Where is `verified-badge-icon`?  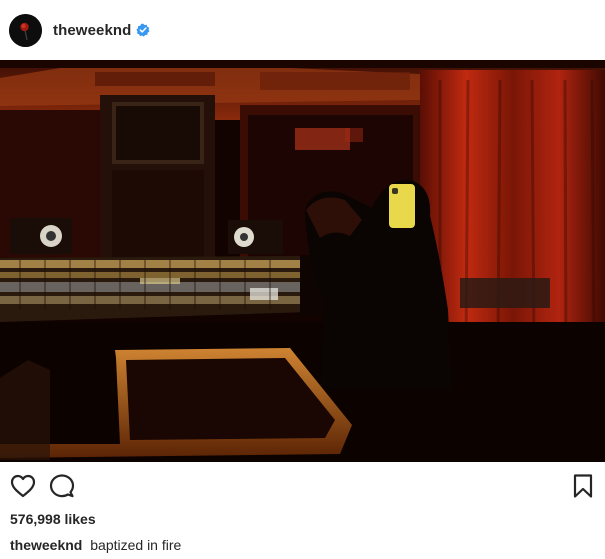 verified-badge-icon is located at coordinates (143, 30).